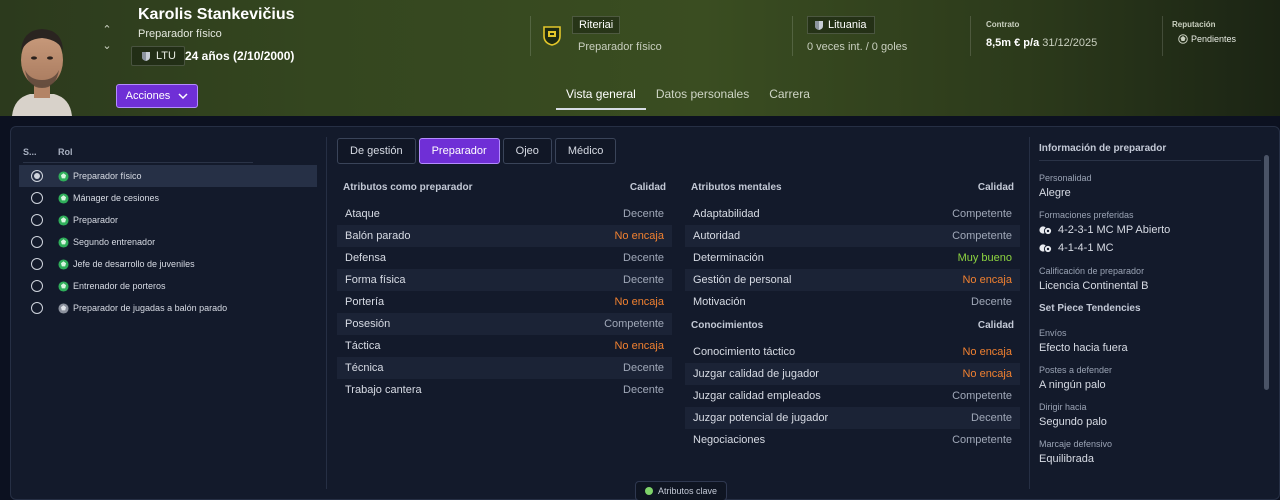 This screenshot has width=1280, height=500. I want to click on attribute-row: Juzgar calidad de jugador No encaja, so click(852, 374).